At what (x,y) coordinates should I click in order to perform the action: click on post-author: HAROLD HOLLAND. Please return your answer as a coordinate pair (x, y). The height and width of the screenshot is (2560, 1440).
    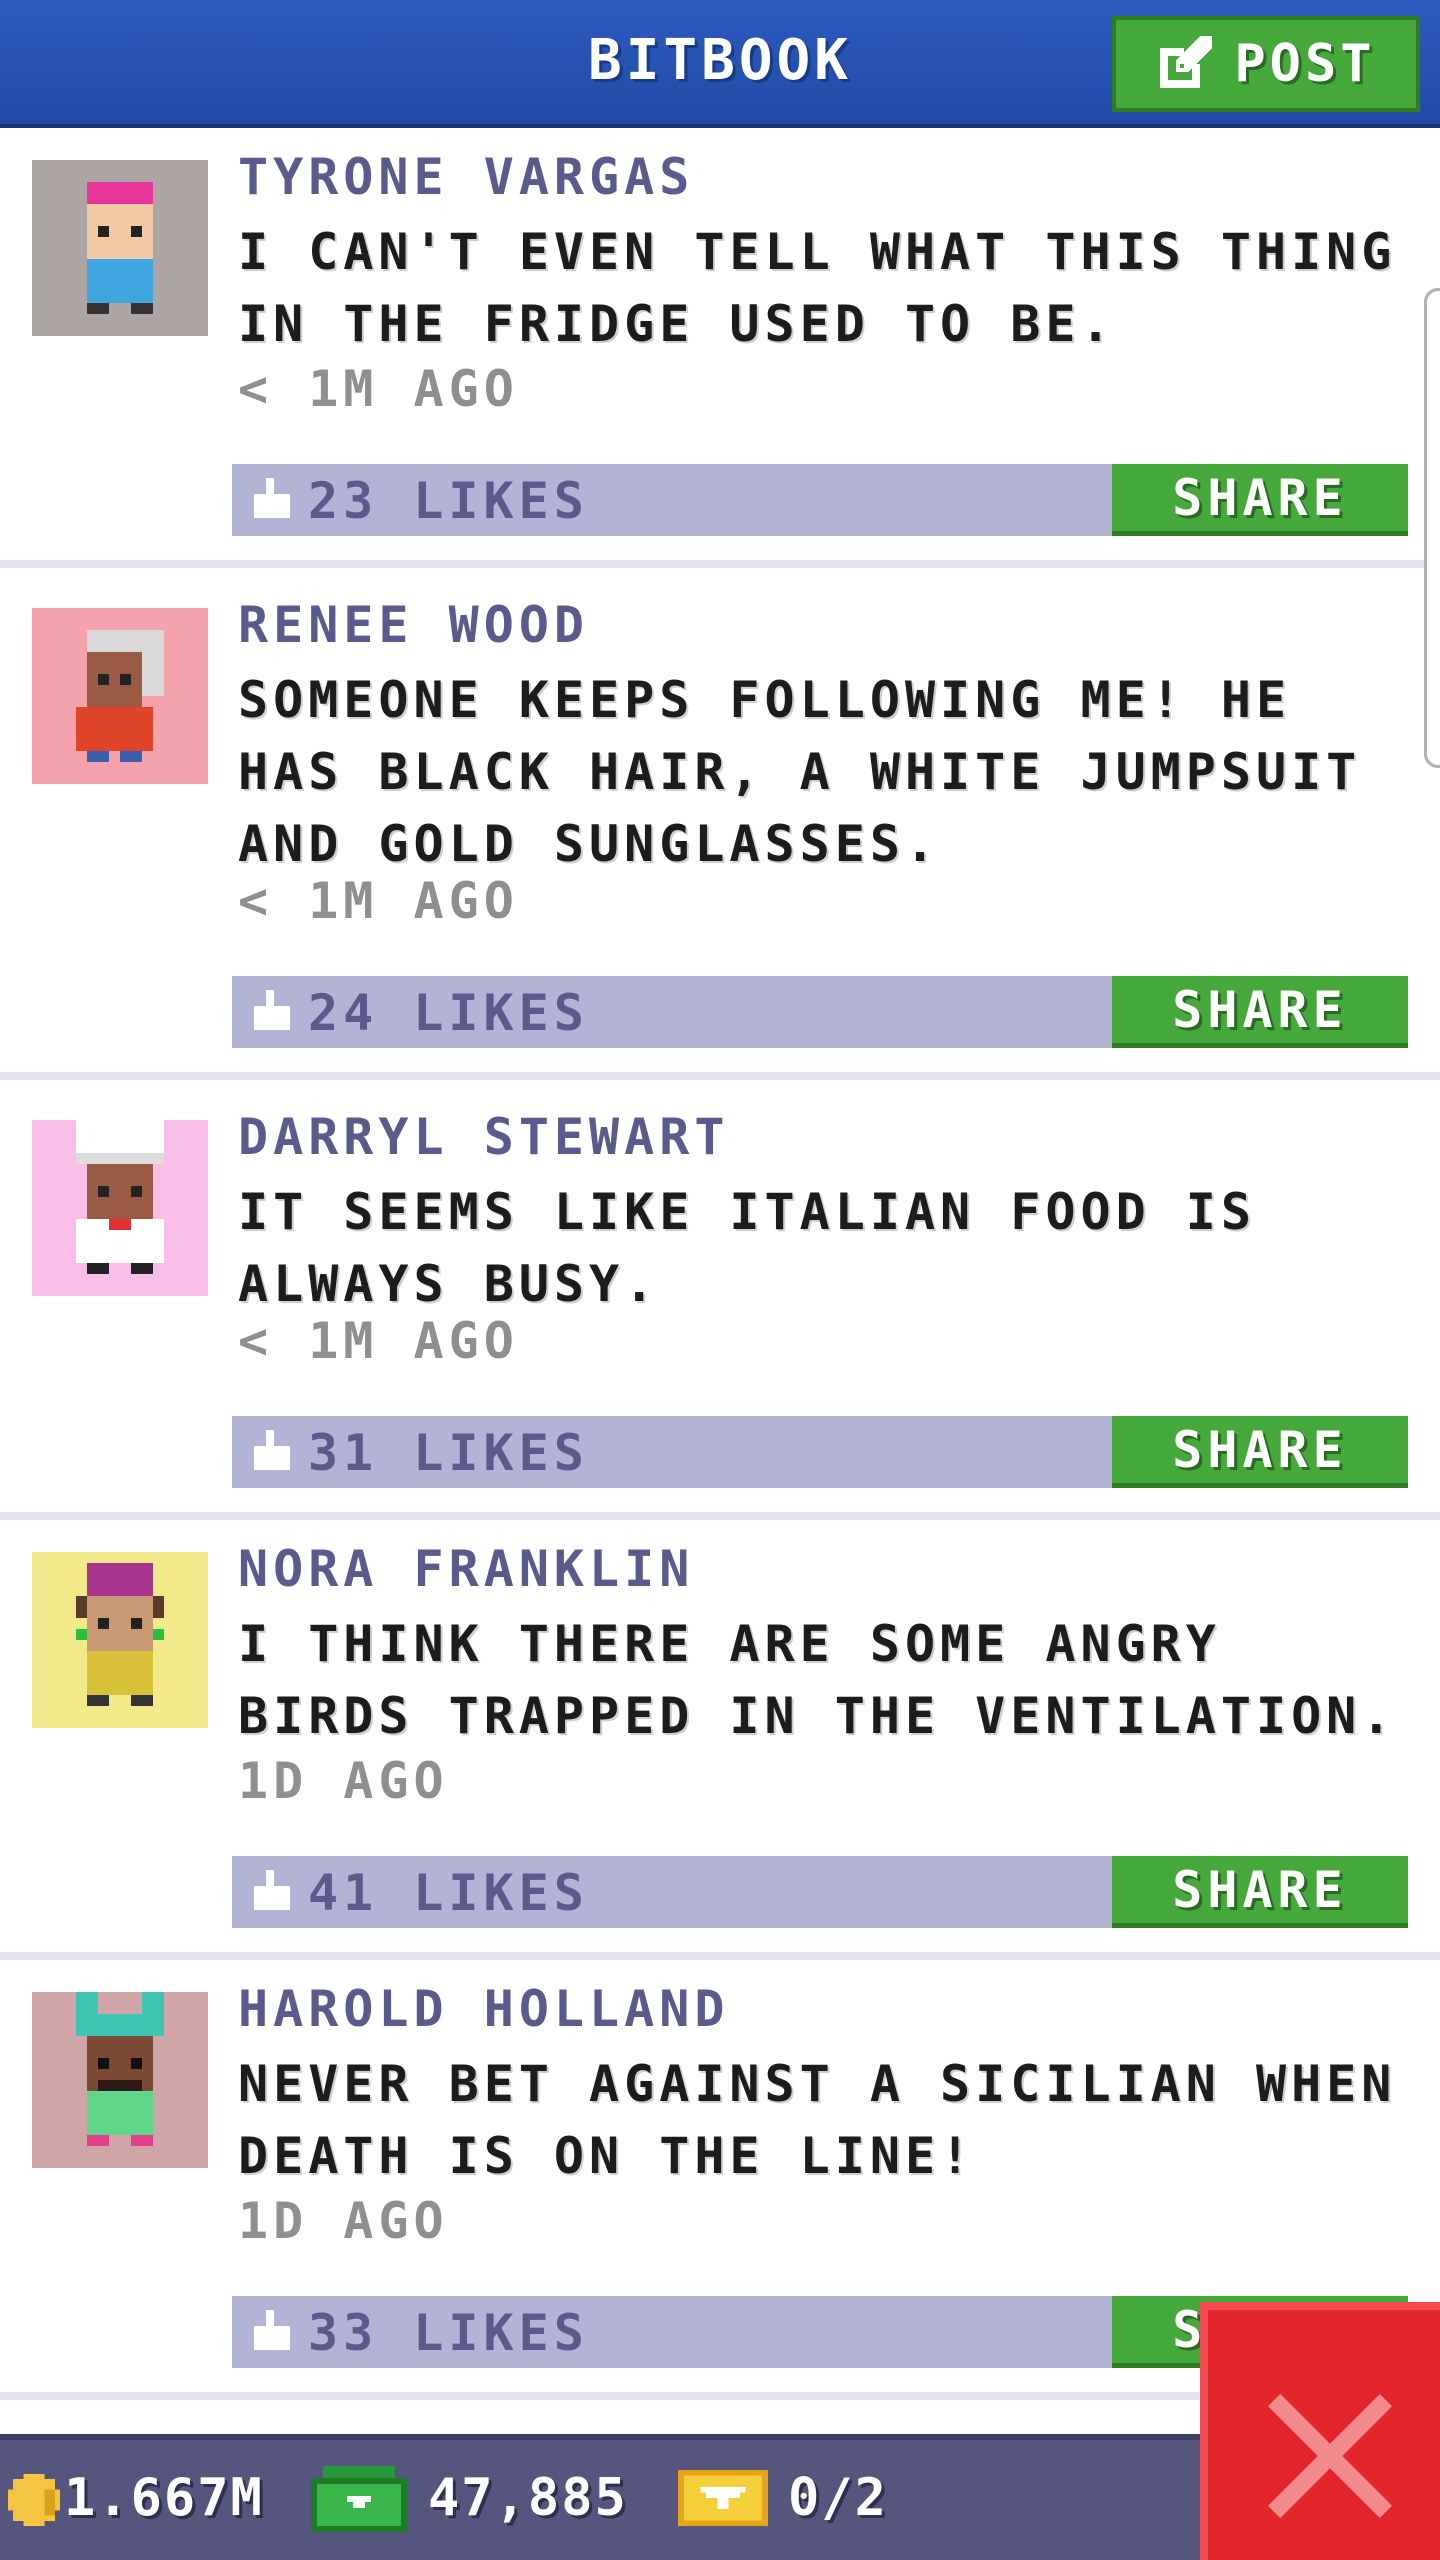
    Looking at the image, I should click on (483, 2009).